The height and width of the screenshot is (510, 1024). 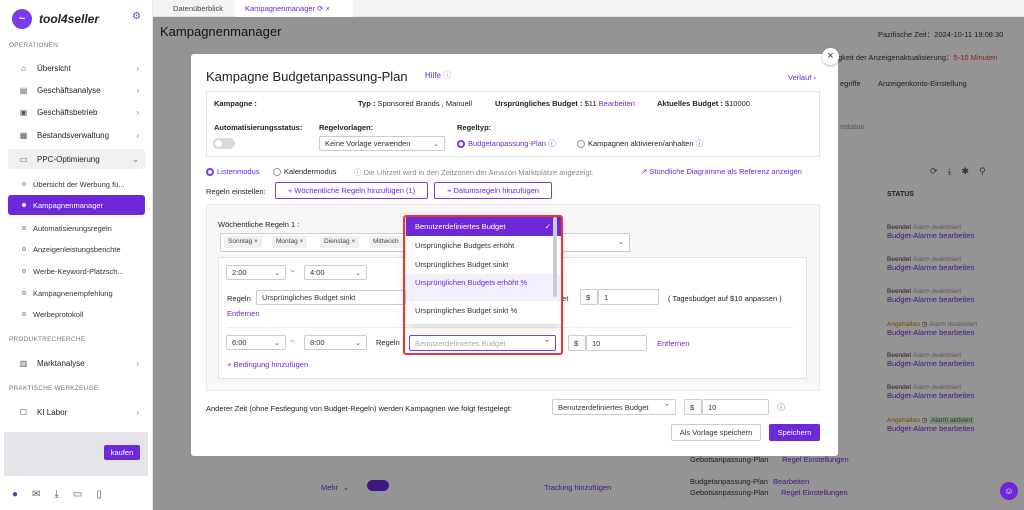 I want to click on other-value-input: 10, so click(x=735, y=407).